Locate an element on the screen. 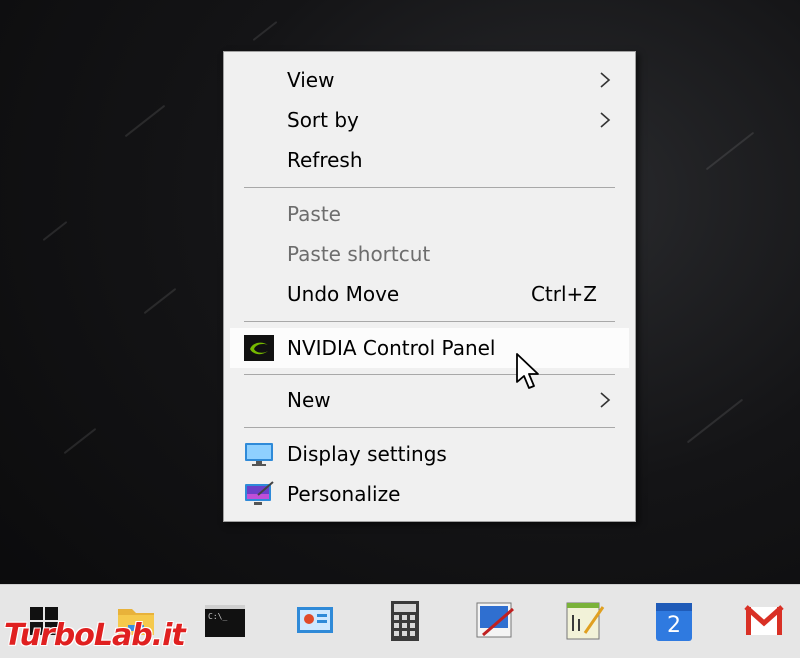  menu-item-label: Undo Move is located at coordinates (343, 294).